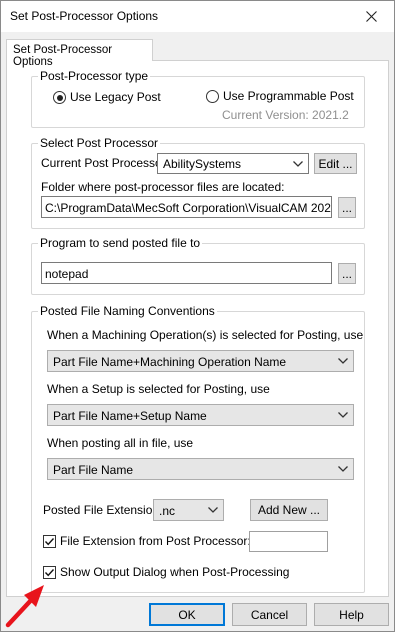  Describe the element at coordinates (115, 97) in the screenshot. I see `legacy-post-label: Use Legacy Post` at that location.